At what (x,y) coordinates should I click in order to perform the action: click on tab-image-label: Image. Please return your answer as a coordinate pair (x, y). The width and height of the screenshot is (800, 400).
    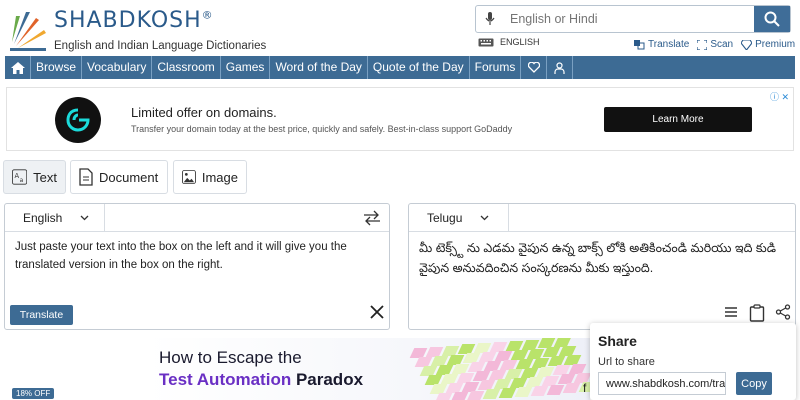
    Looking at the image, I should click on (219, 177).